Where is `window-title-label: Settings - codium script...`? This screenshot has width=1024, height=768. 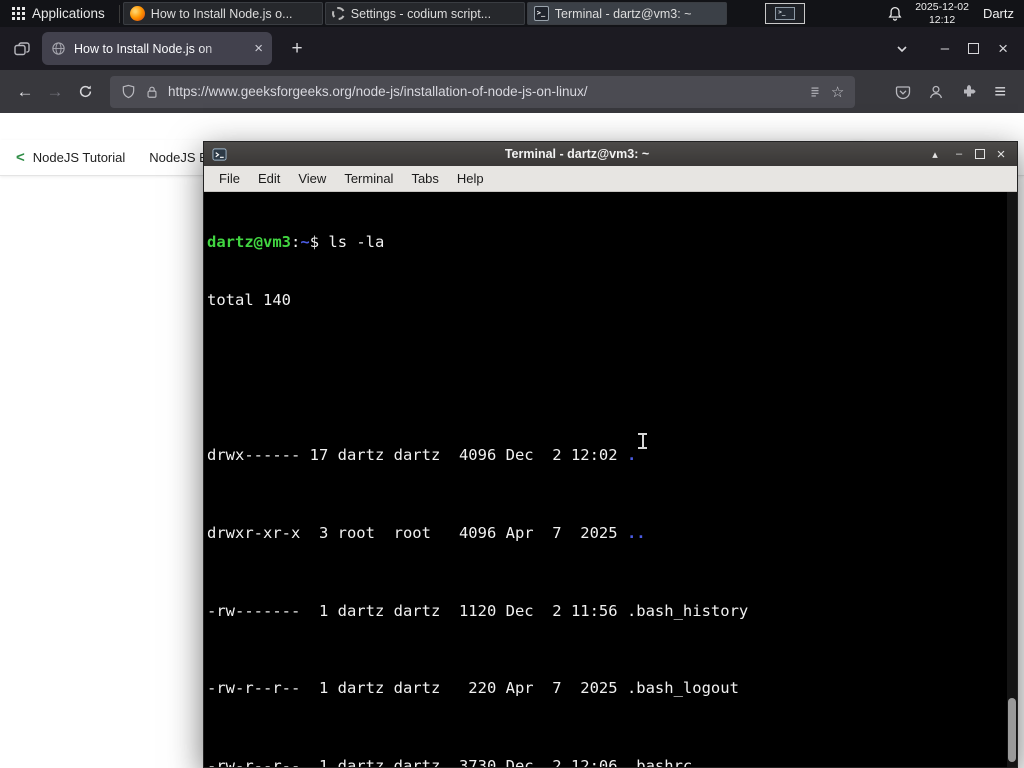
window-title-label: Settings - codium script... is located at coordinates (421, 13).